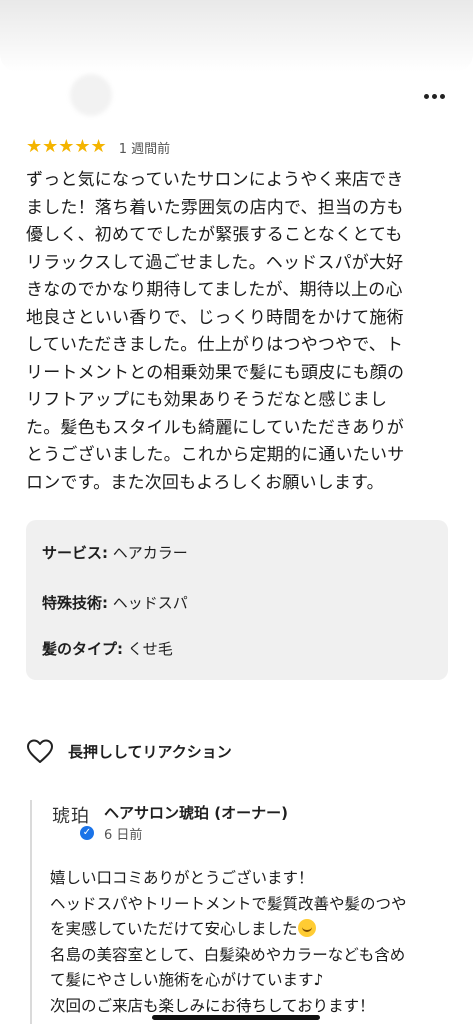 The width and height of the screenshot is (473, 1024). I want to click on detail-service: サービス: ヘアカラー, so click(115, 552).